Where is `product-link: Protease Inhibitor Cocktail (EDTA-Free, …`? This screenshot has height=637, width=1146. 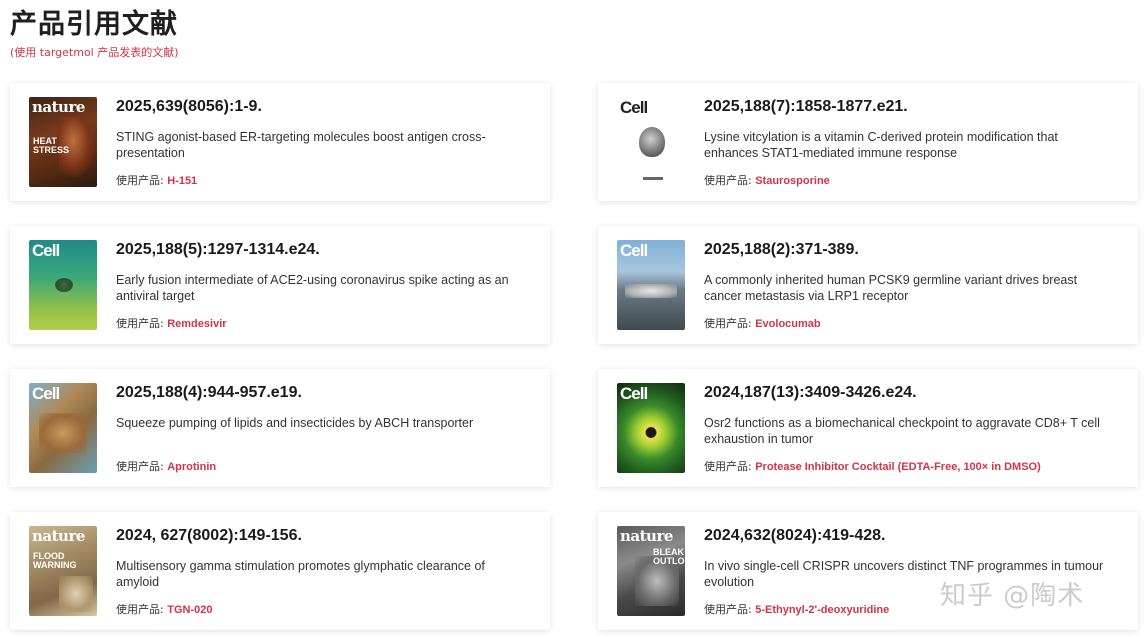
product-link: Protease Inhibitor Cocktail (EDTA-Free, … is located at coordinates (898, 467).